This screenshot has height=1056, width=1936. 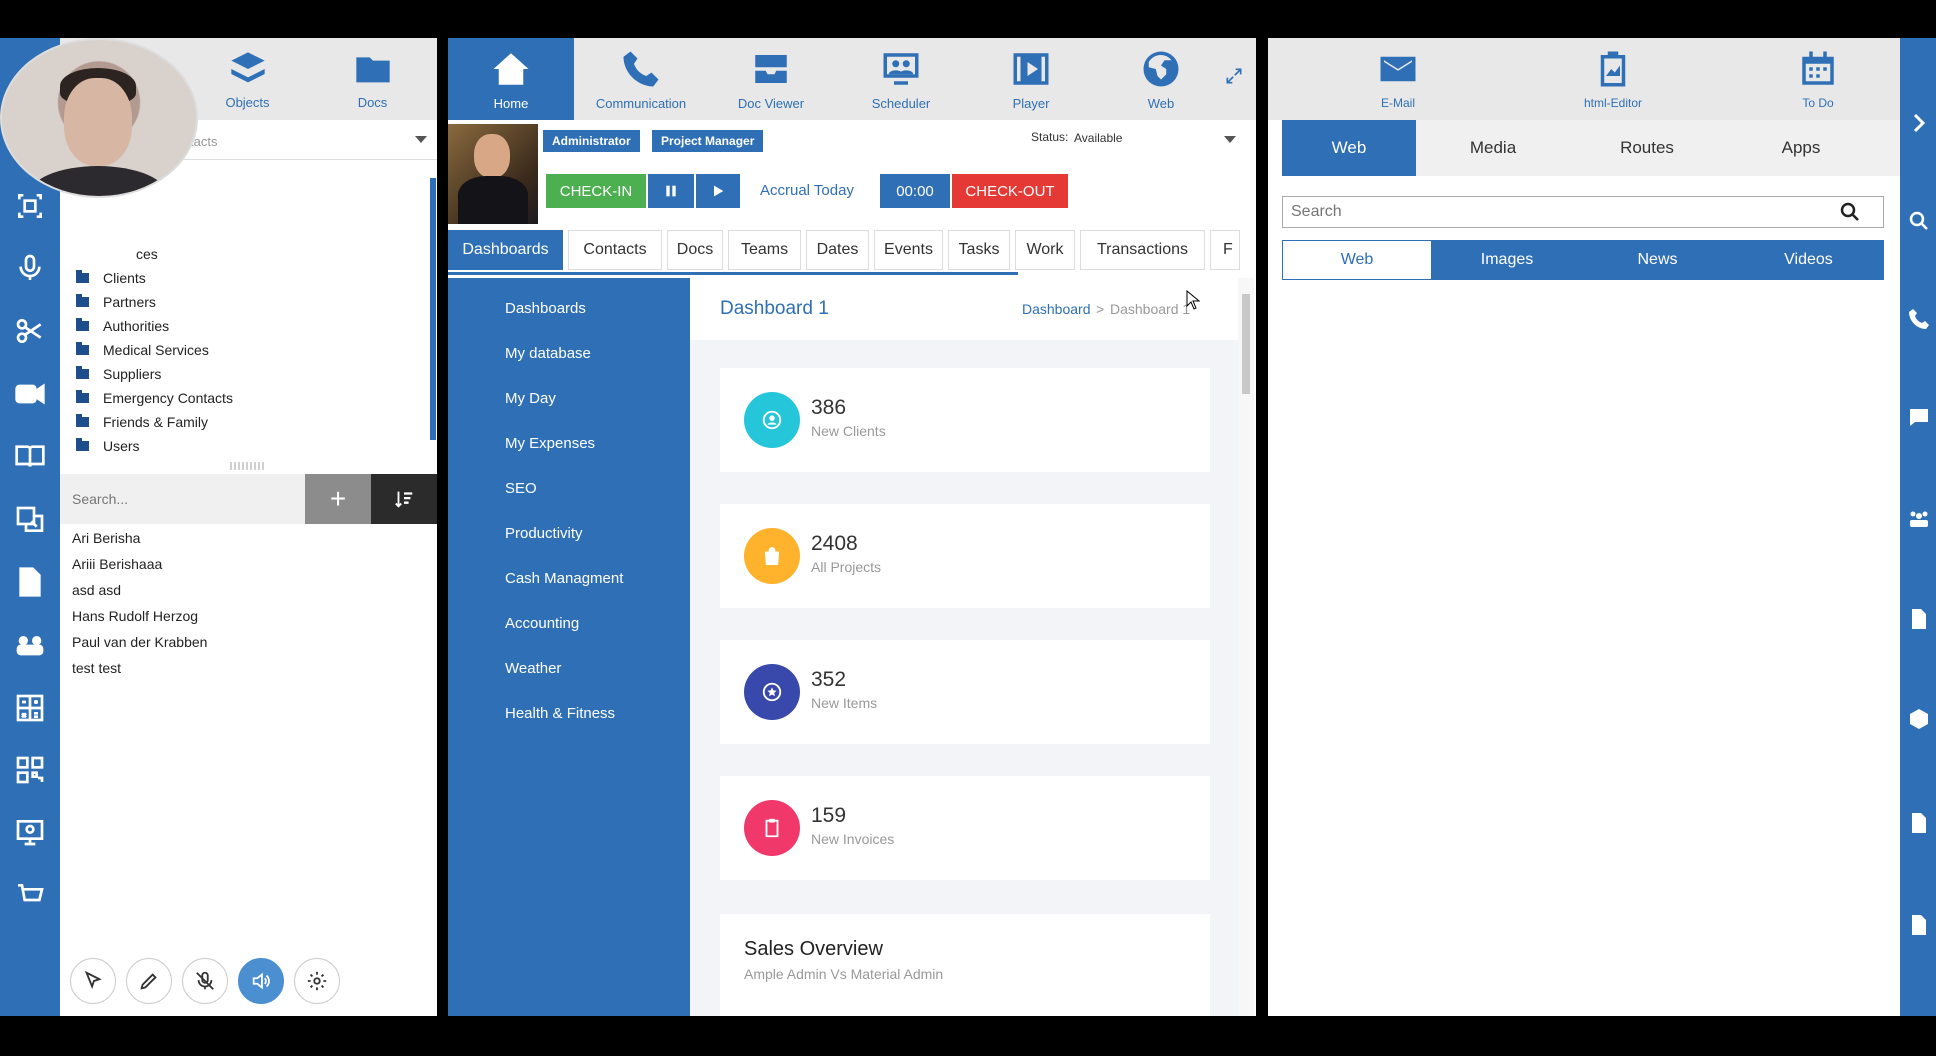 I want to click on sidebar-item-my-database: My database, so click(x=548, y=353).